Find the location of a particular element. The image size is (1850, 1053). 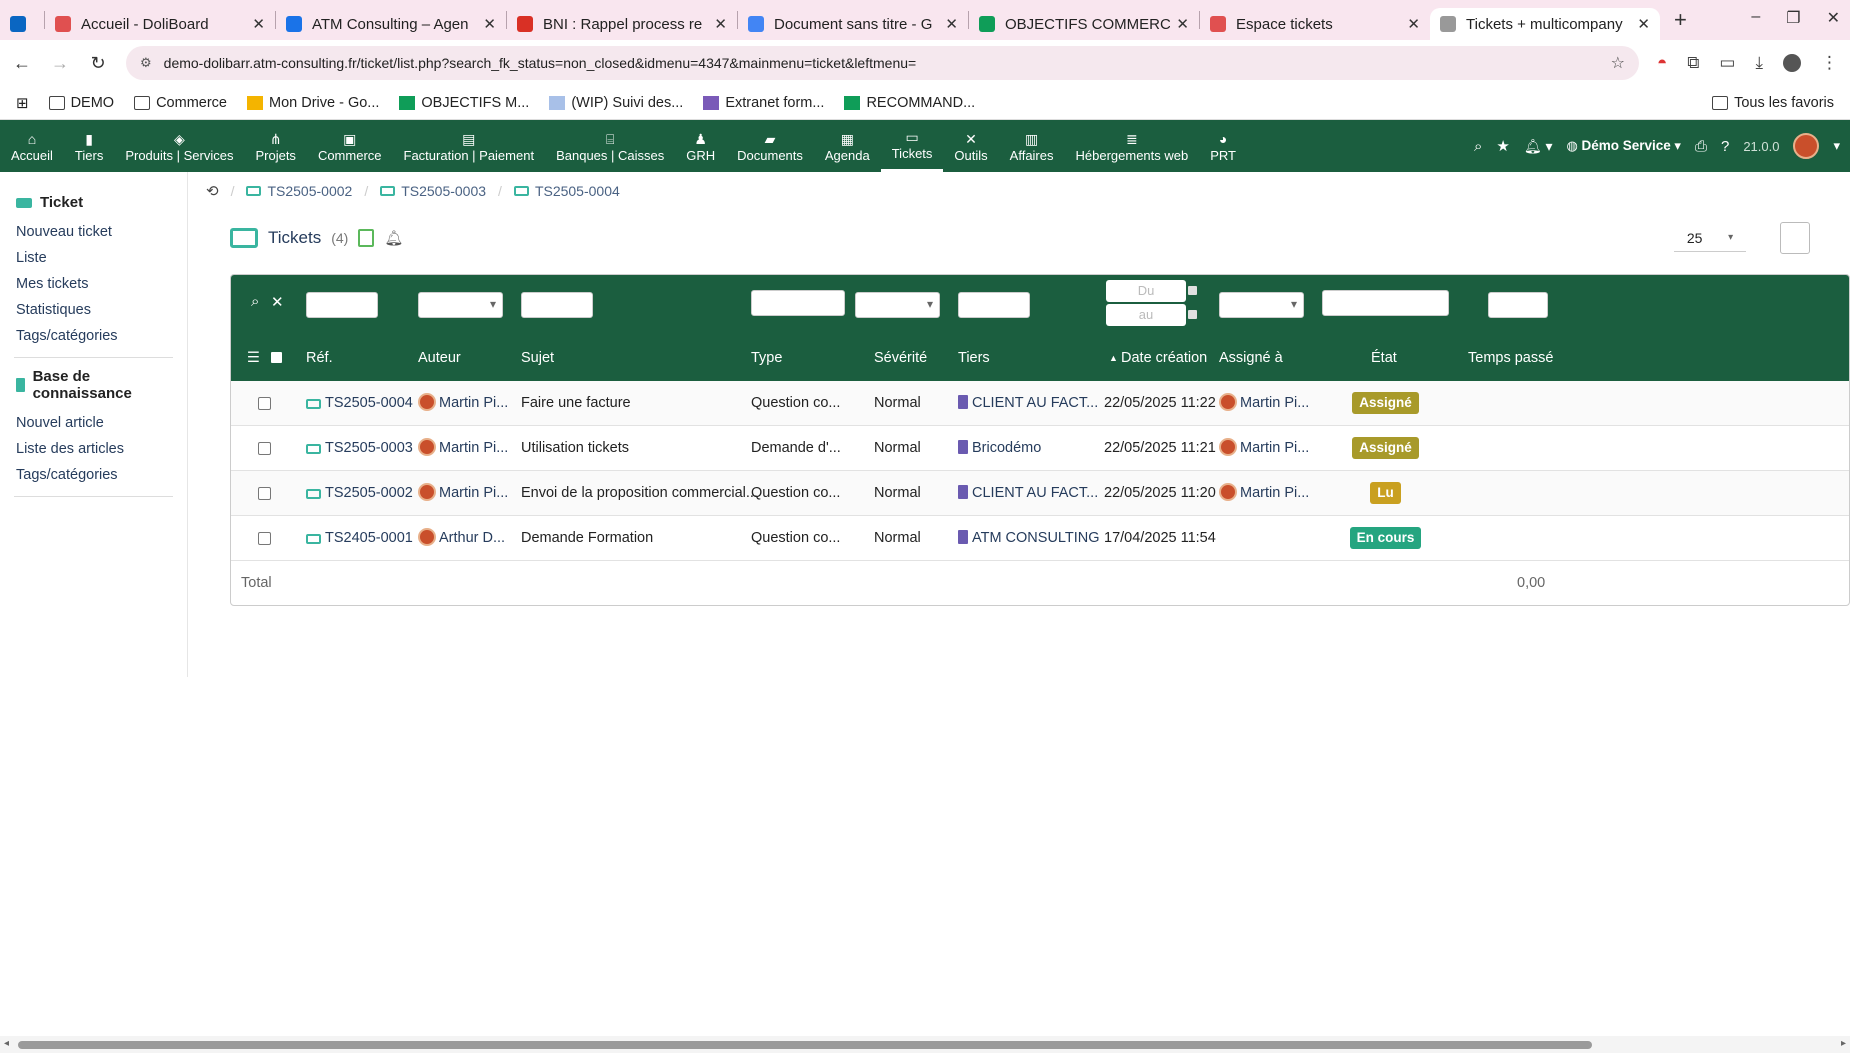

browser-tab: Accueil - DoliBoard ✕ is located at coordinates (160, 24).